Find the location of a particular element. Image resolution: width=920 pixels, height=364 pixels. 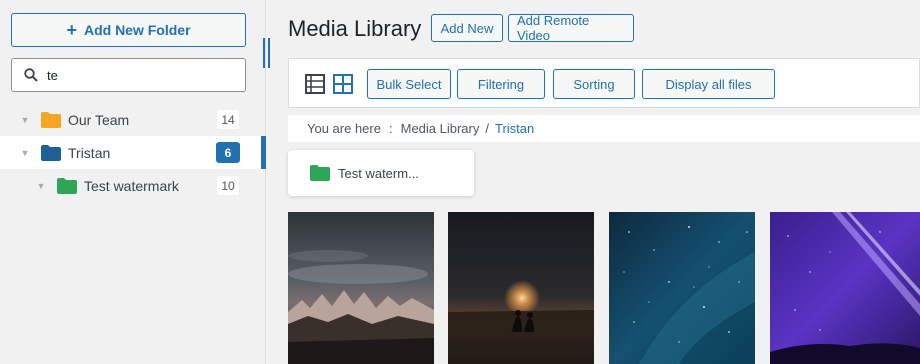

tree-item-tristan: ▼ Tristan 6 is located at coordinates (133, 152).